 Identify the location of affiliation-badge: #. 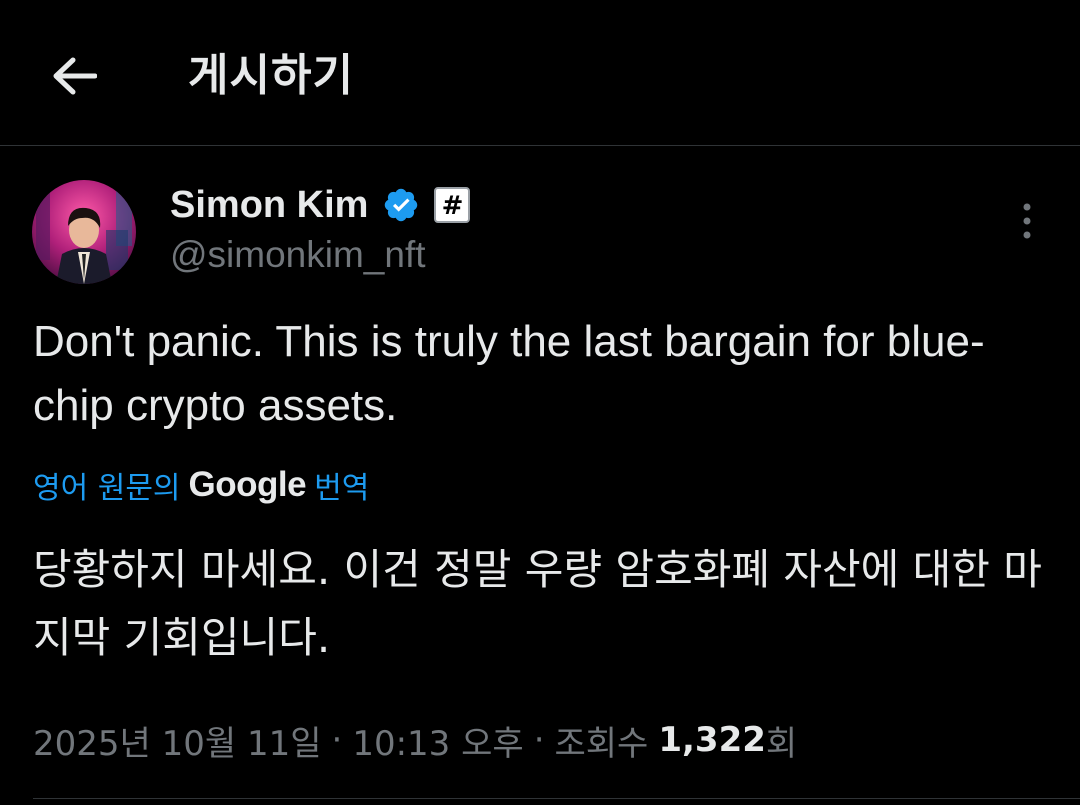
(452, 205).